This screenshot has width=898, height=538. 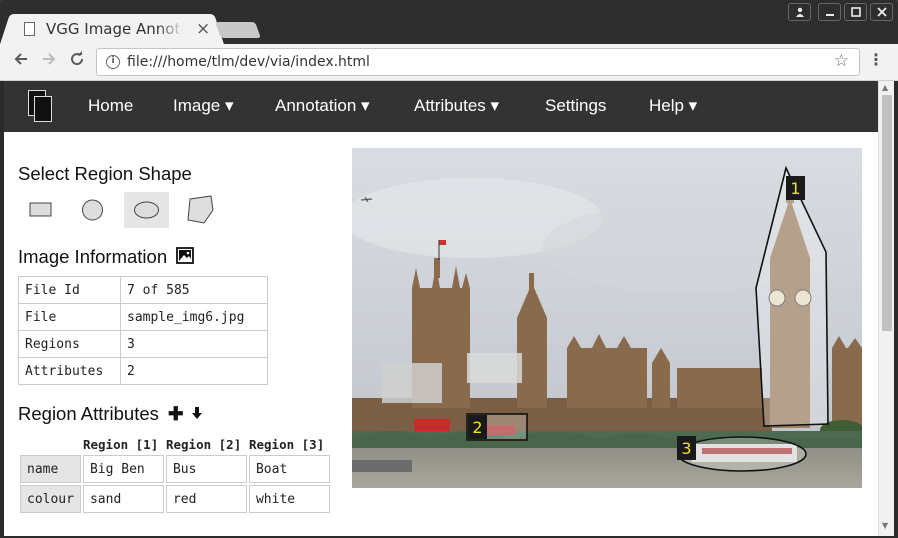 What do you see at coordinates (105, 173) in the screenshot?
I see `region-shape-heading: Select Region Shape` at bounding box center [105, 173].